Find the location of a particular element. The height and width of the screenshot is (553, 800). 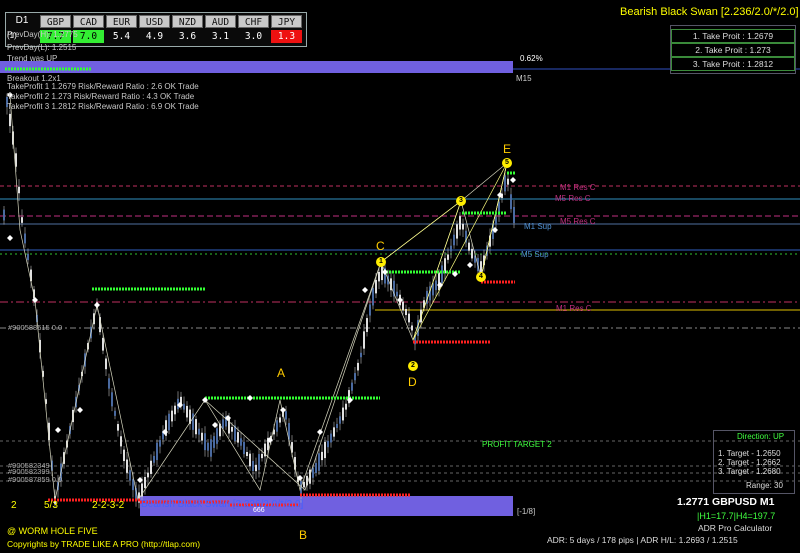

zone-top is located at coordinates (256, 67).